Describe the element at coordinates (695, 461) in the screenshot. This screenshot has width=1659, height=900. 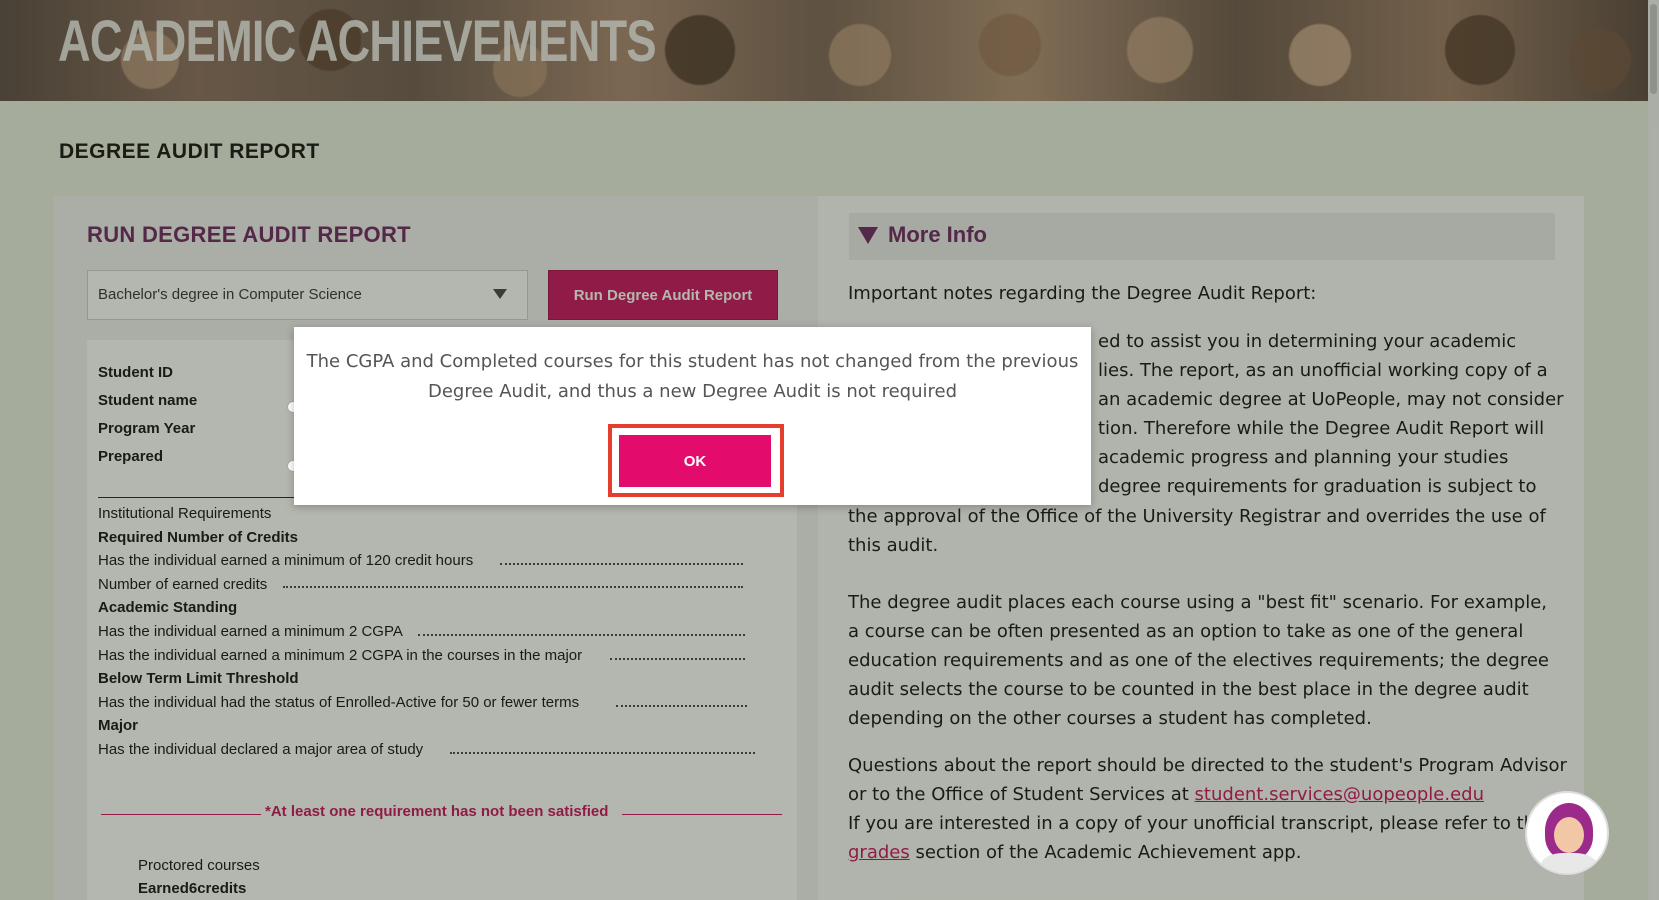
I see `ok-button: OK` at that location.